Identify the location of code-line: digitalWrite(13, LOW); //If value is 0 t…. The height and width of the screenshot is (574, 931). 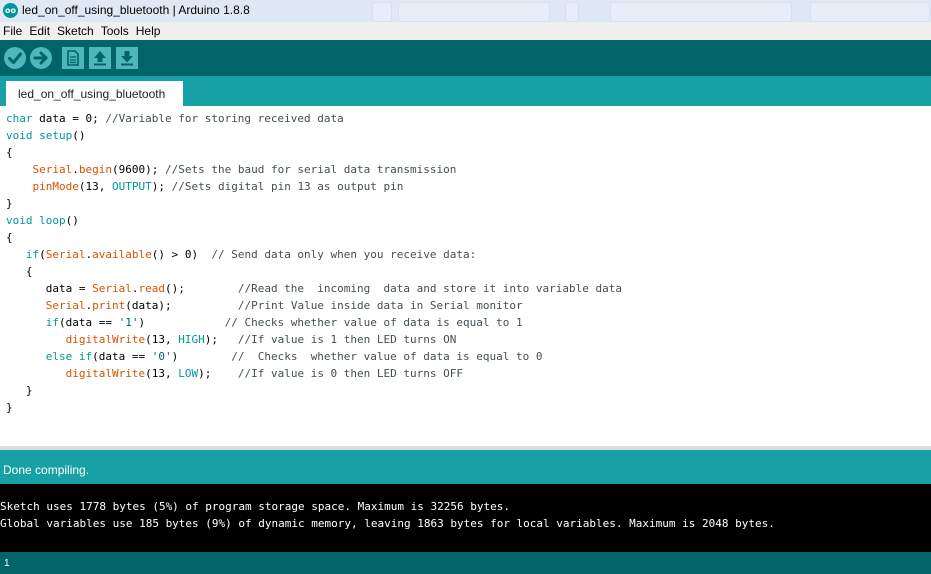
(234, 373).